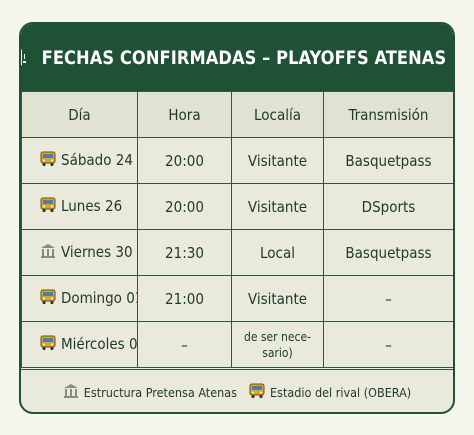 The image size is (474, 435). Describe the element at coordinates (341, 392) in the screenshot. I see `legend-label: Estadio del rival (OBERA)` at that location.